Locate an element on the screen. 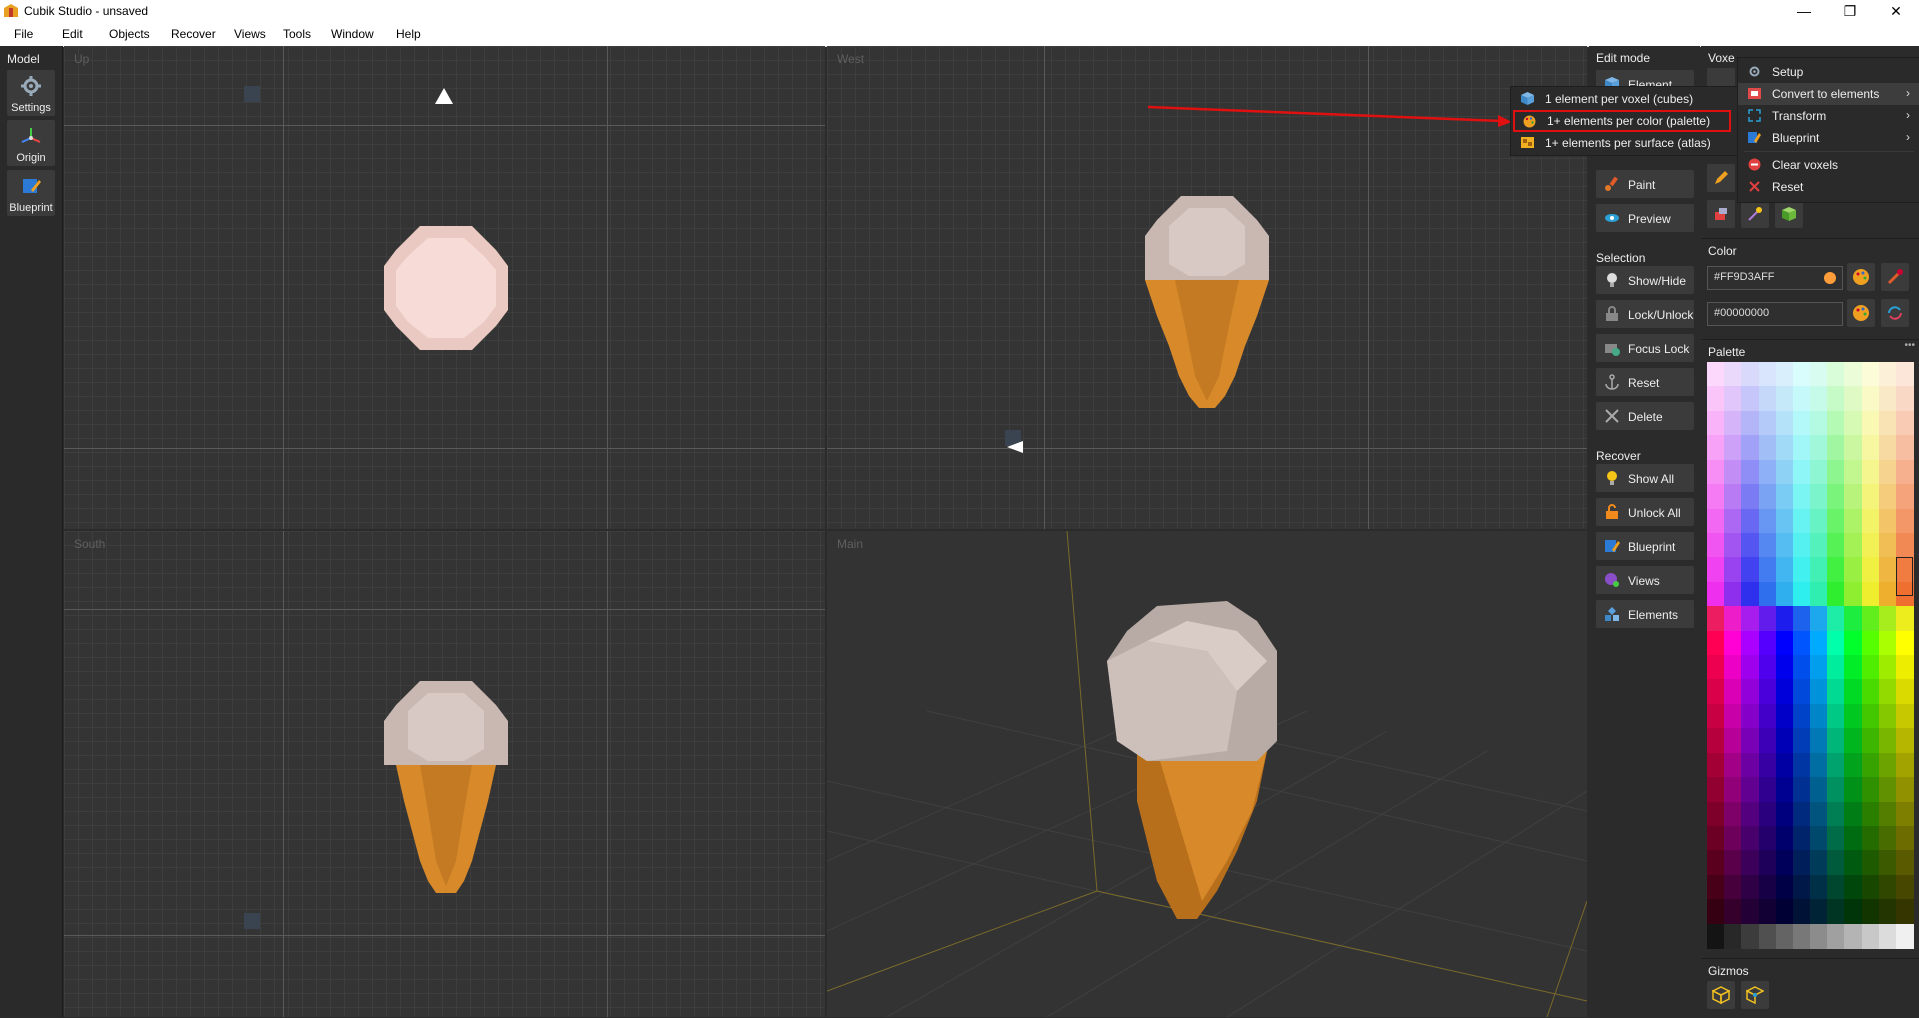  gizmo-cube-button is located at coordinates (1721, 995).